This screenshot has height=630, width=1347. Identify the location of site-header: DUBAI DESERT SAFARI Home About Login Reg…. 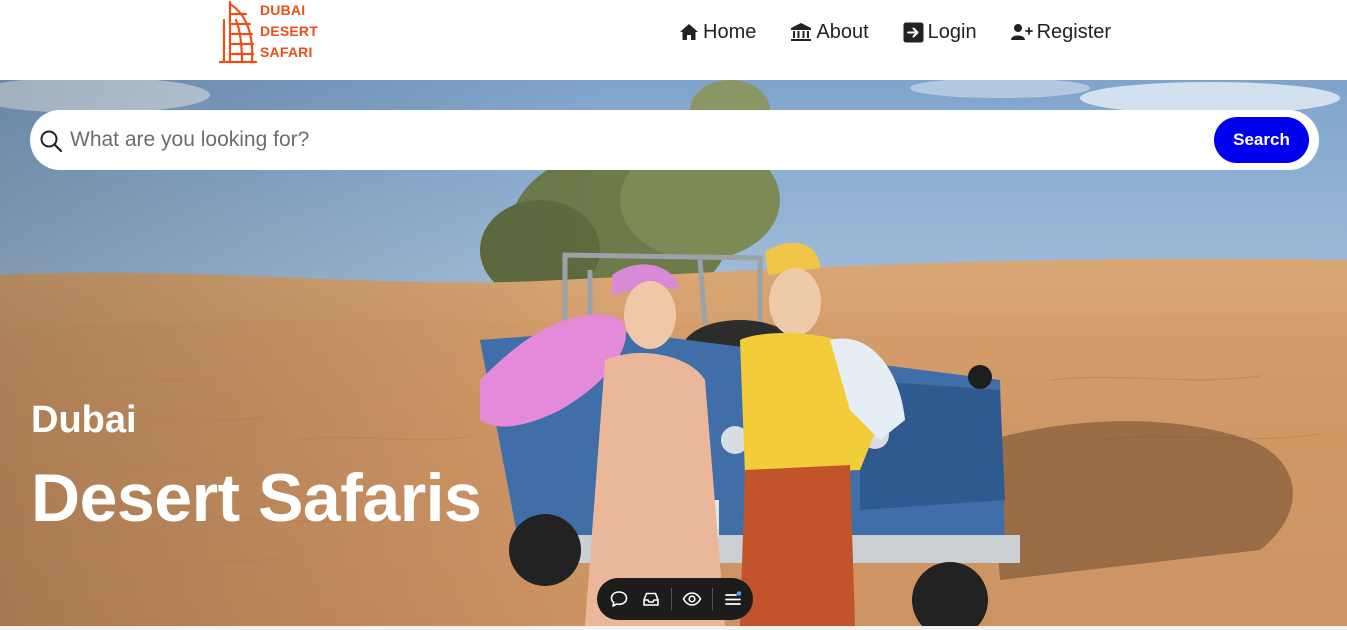
(673, 40).